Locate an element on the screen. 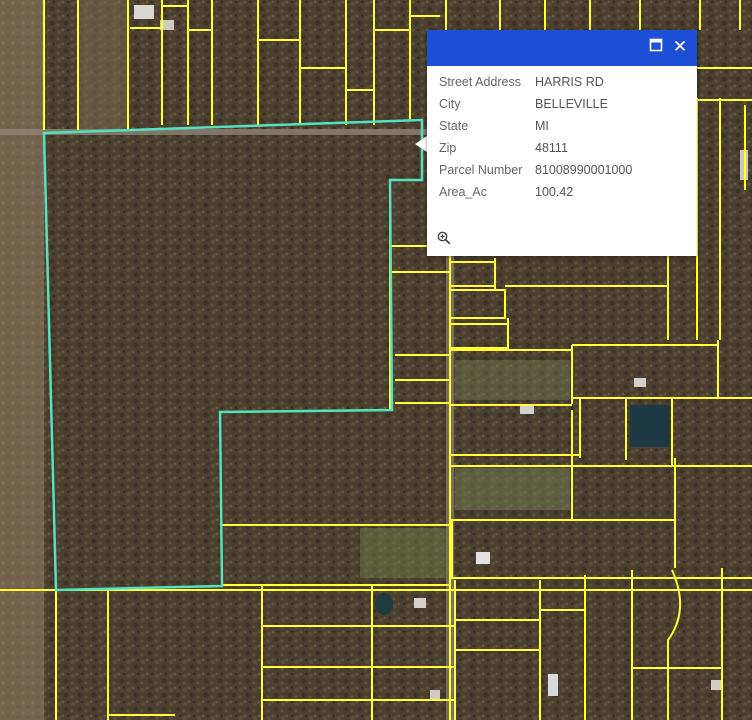 Image resolution: width=752 pixels, height=720 pixels. field-label: State is located at coordinates (454, 126).